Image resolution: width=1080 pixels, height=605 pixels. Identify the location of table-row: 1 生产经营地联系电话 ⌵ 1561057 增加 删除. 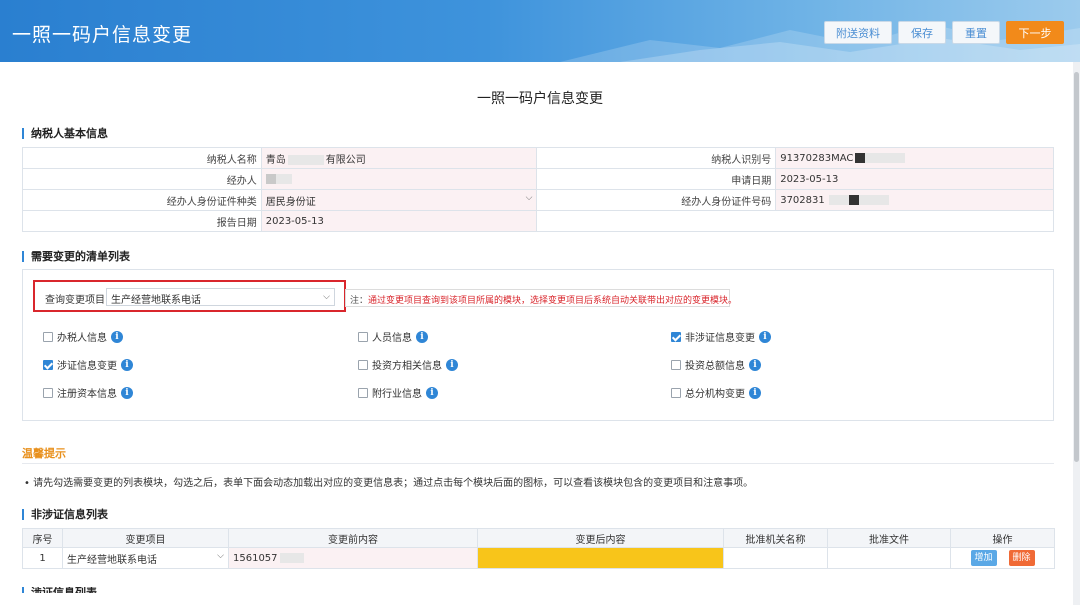
(538, 558).